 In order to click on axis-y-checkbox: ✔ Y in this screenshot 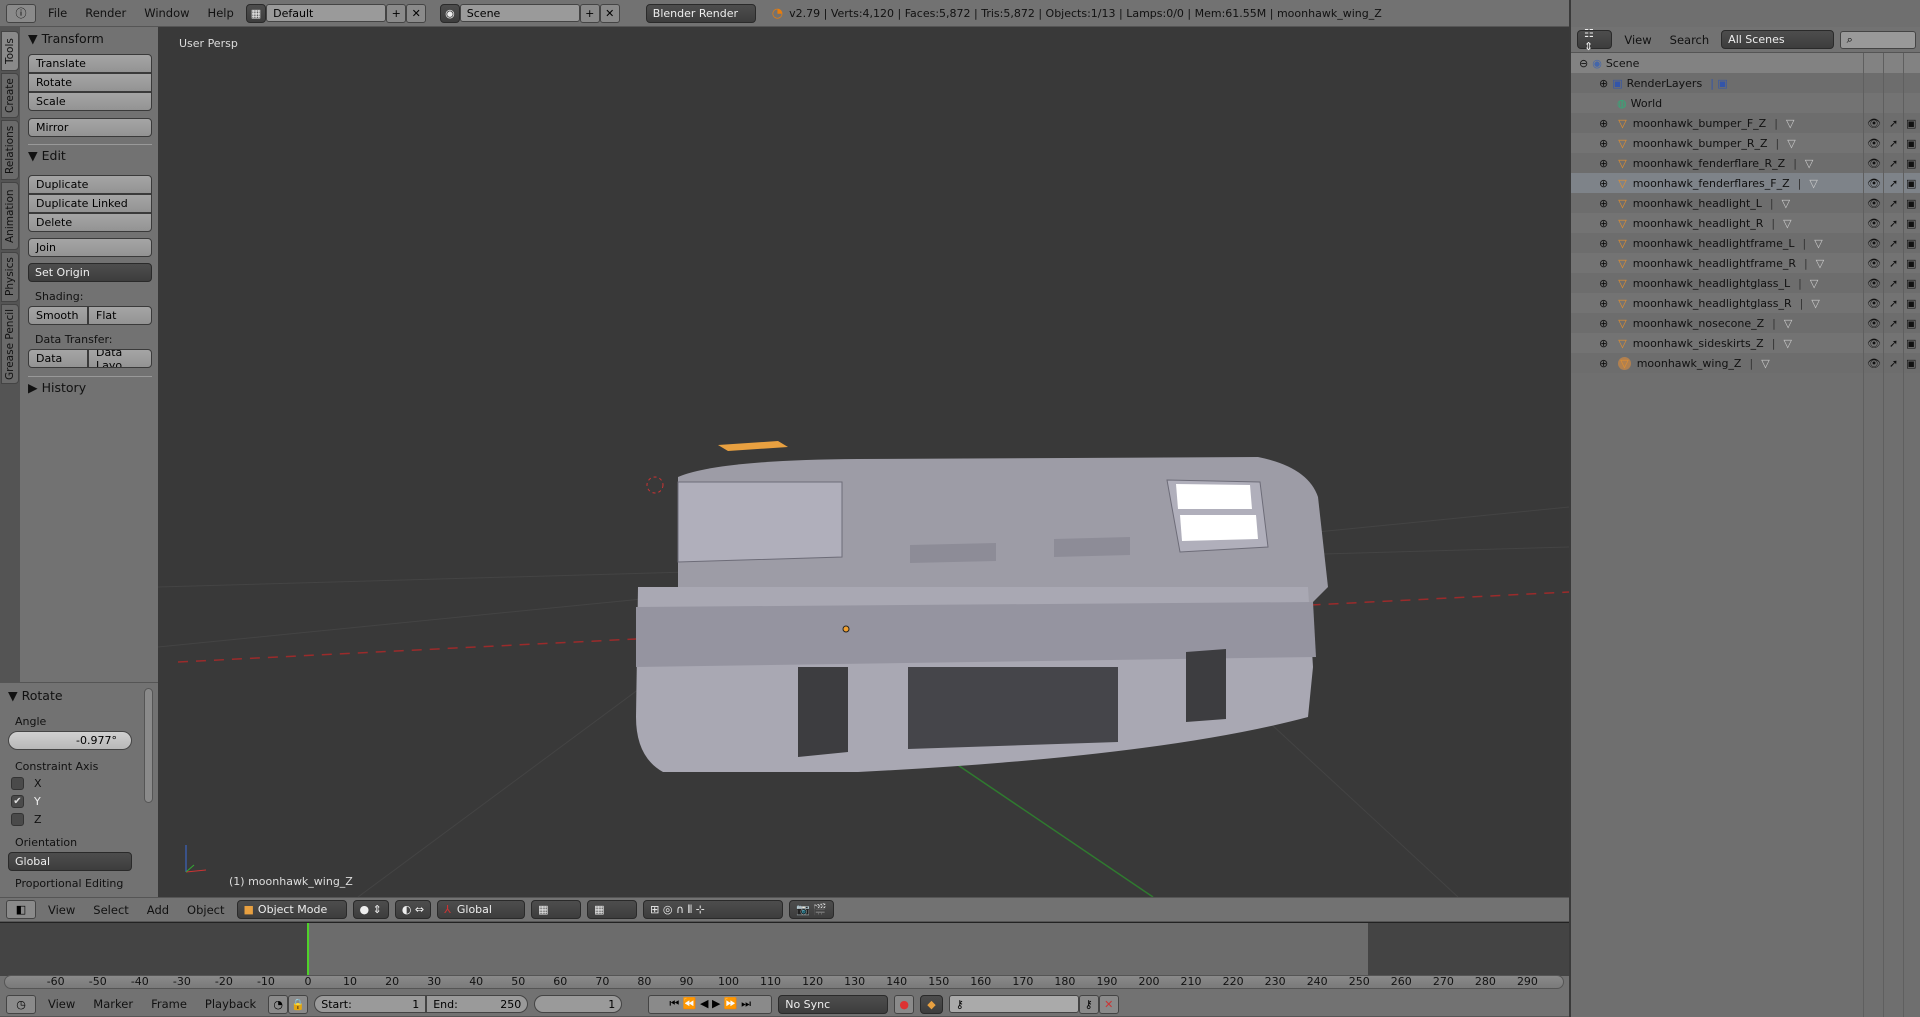, I will do `click(79, 801)`.